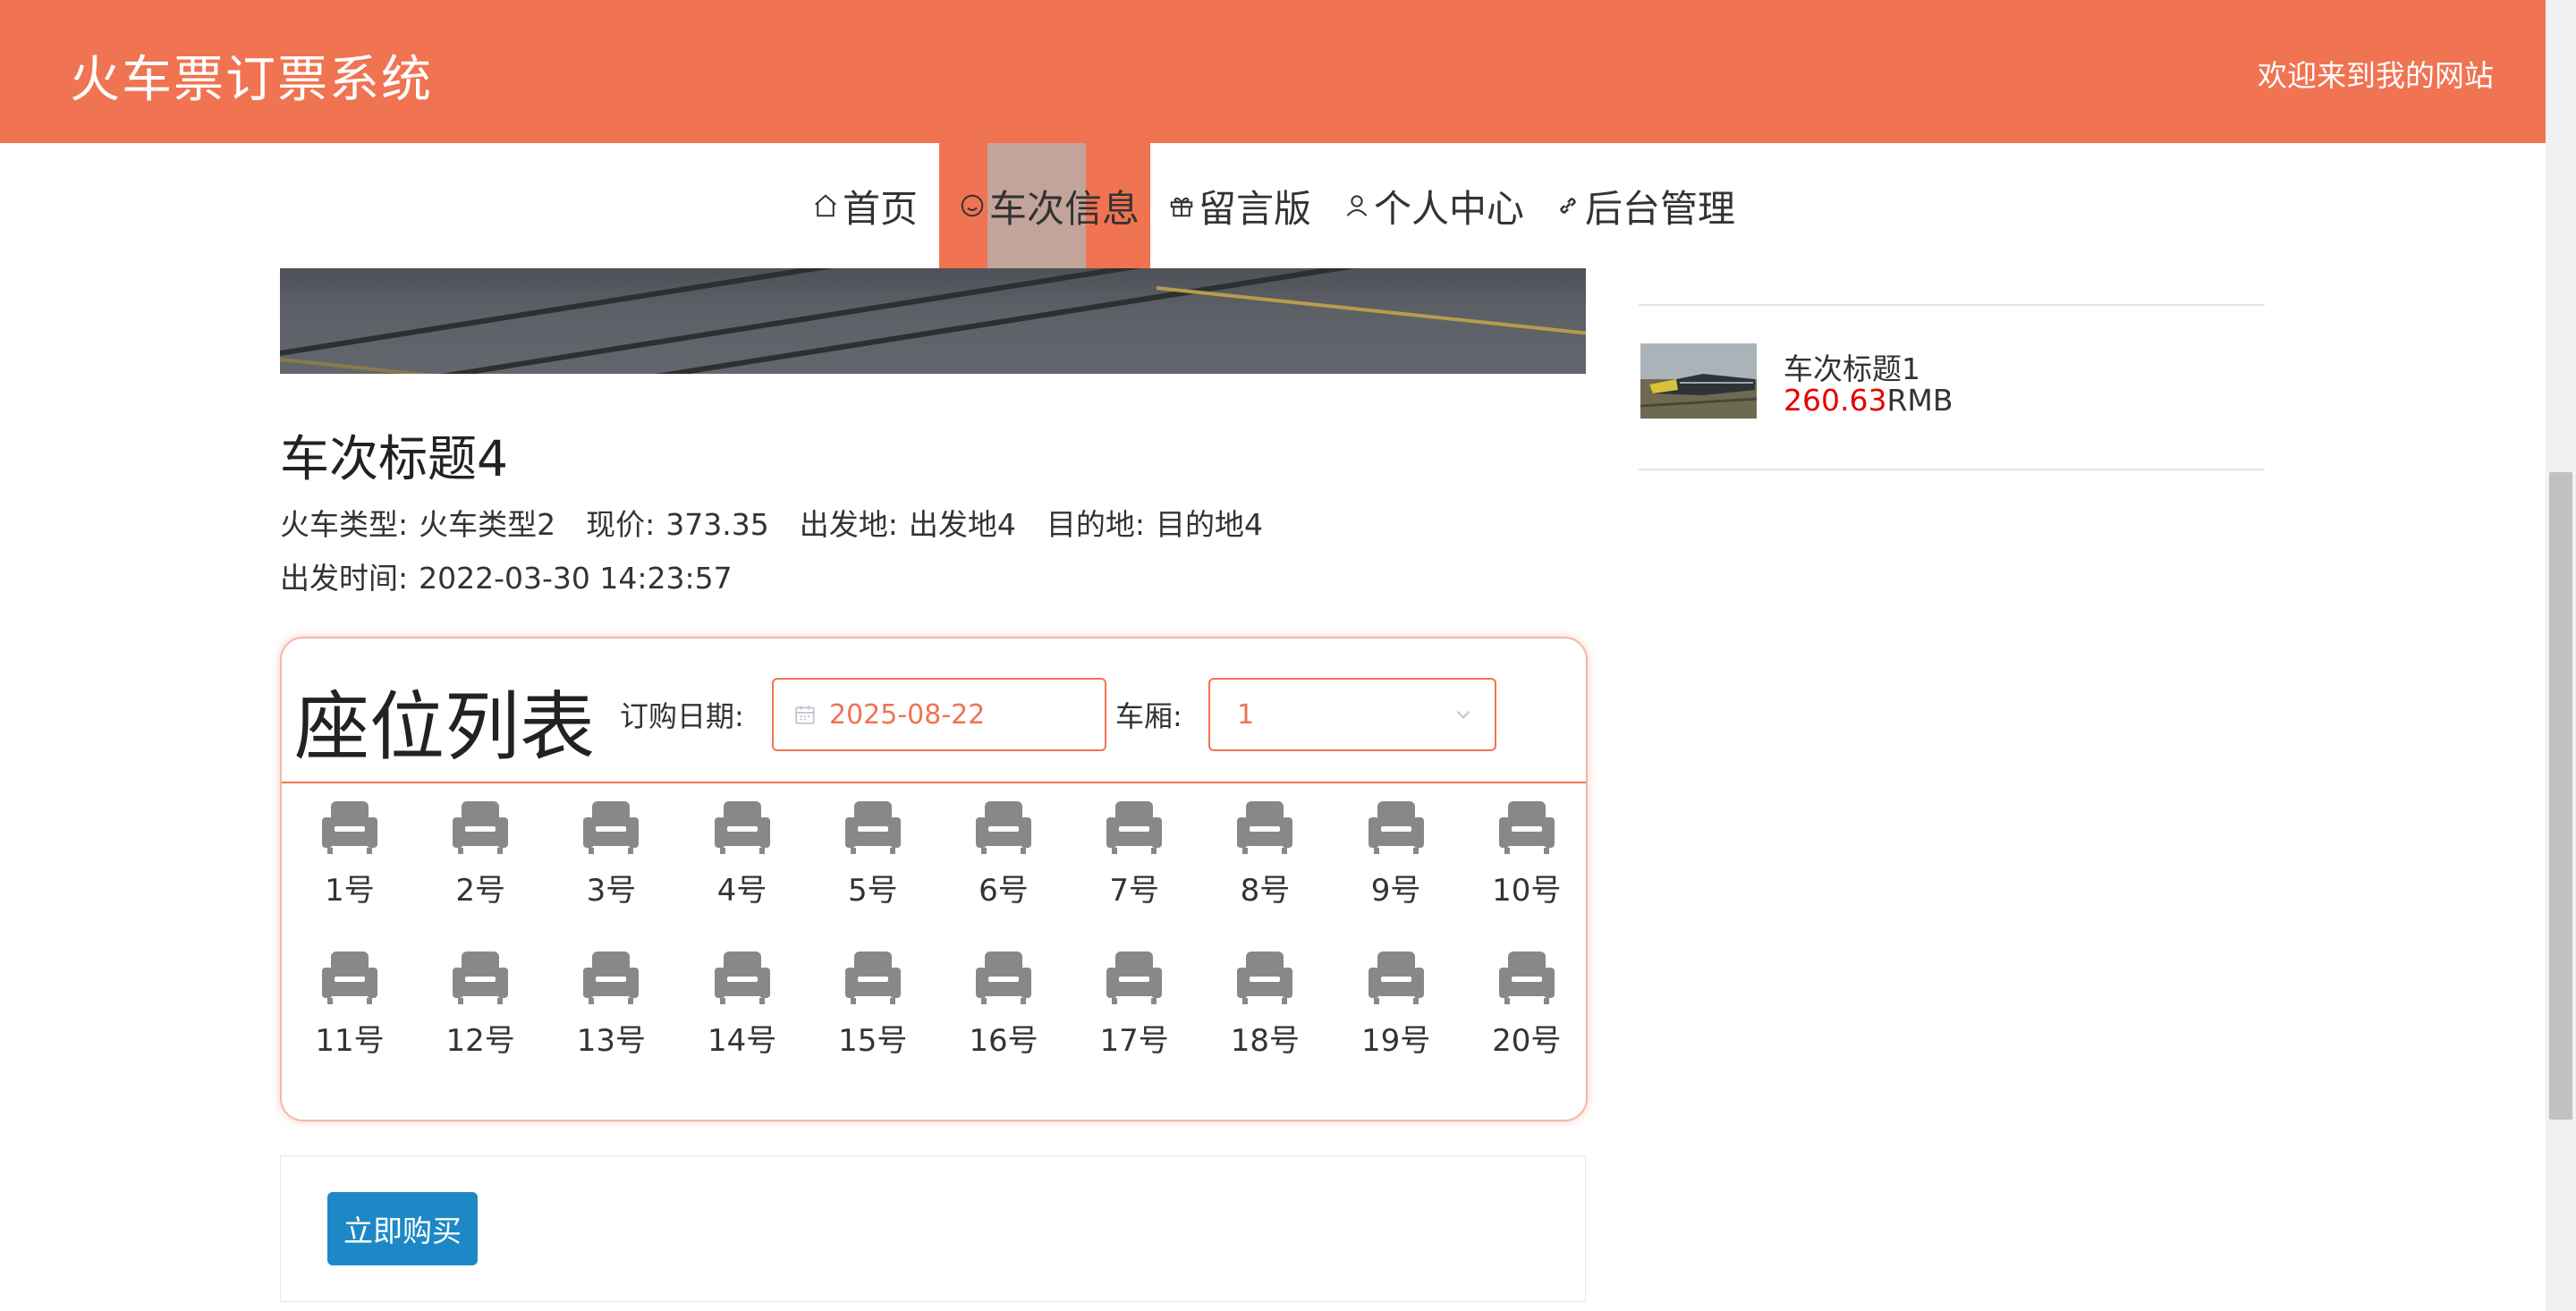 This screenshot has width=2576, height=1311. I want to click on seat-15: 15号, so click(873, 1005).